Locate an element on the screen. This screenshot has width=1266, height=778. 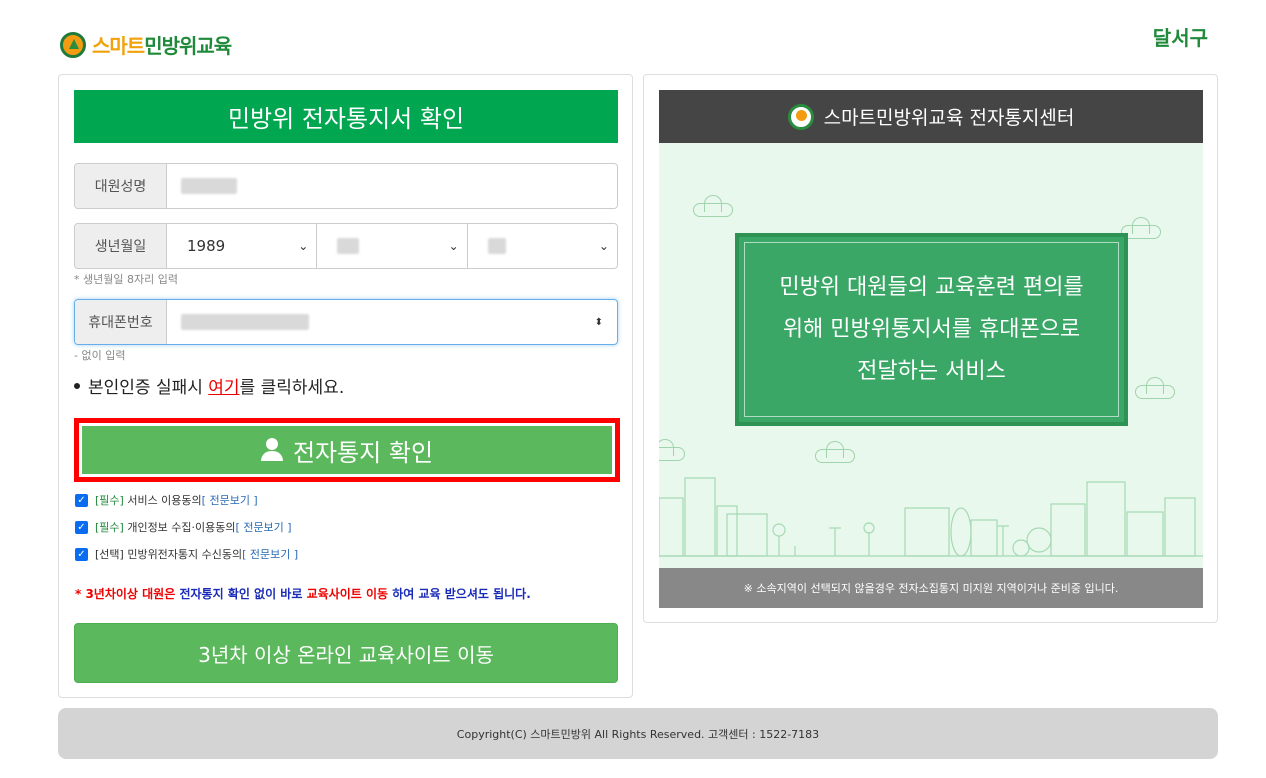
info-header: 스마트민방위교육 전자통지센터 is located at coordinates (931, 116).